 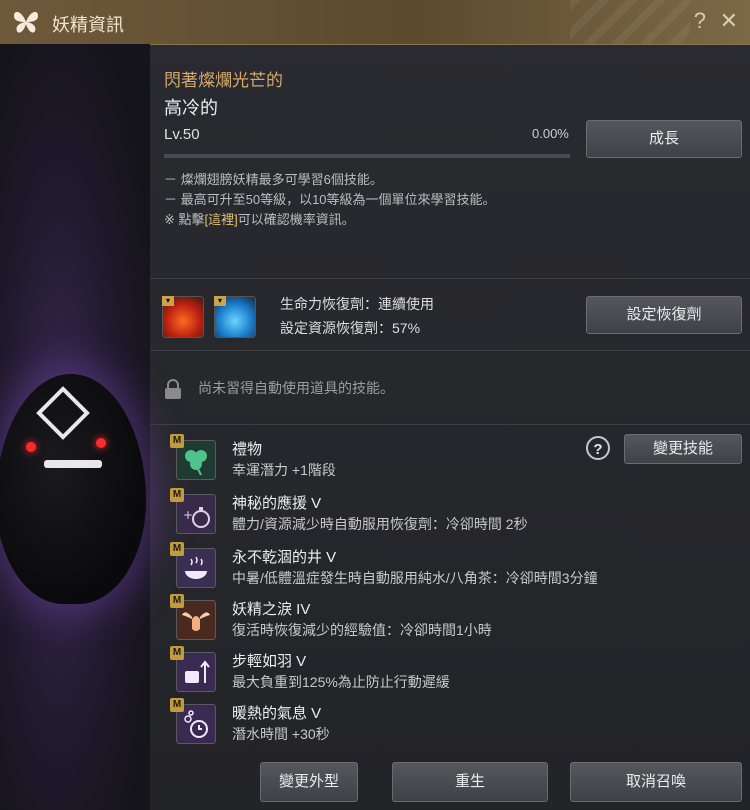 I want to click on skill-row: M 步輕如羽 V 最大負重到125%為止防止行動遲緩, so click(x=460, y=671).